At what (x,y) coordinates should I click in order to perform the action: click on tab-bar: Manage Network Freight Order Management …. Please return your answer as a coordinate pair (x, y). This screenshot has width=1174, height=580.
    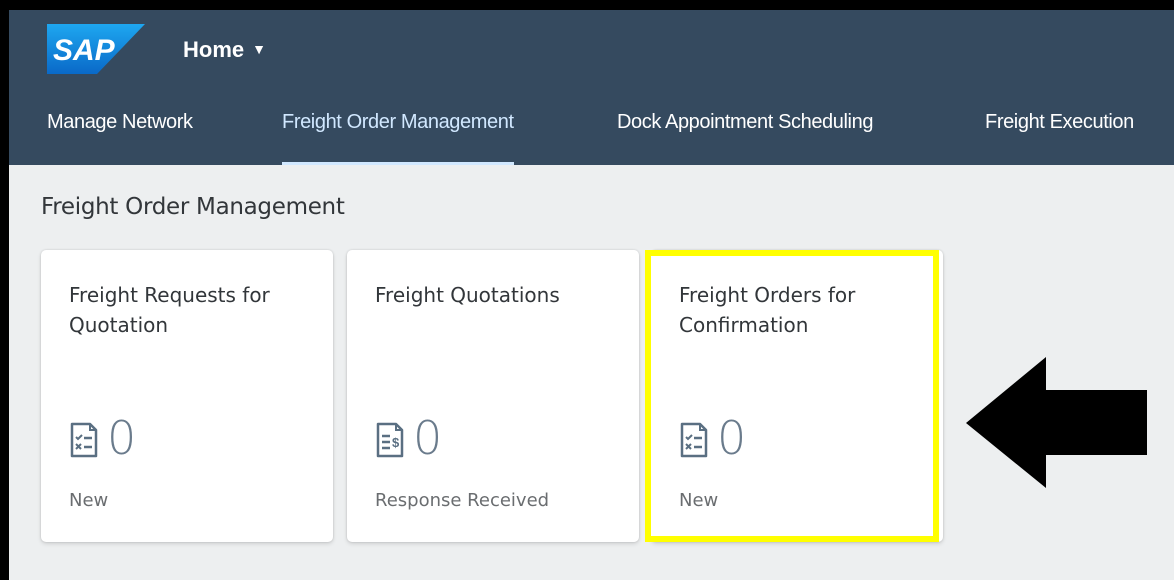
    Looking at the image, I should click on (591, 135).